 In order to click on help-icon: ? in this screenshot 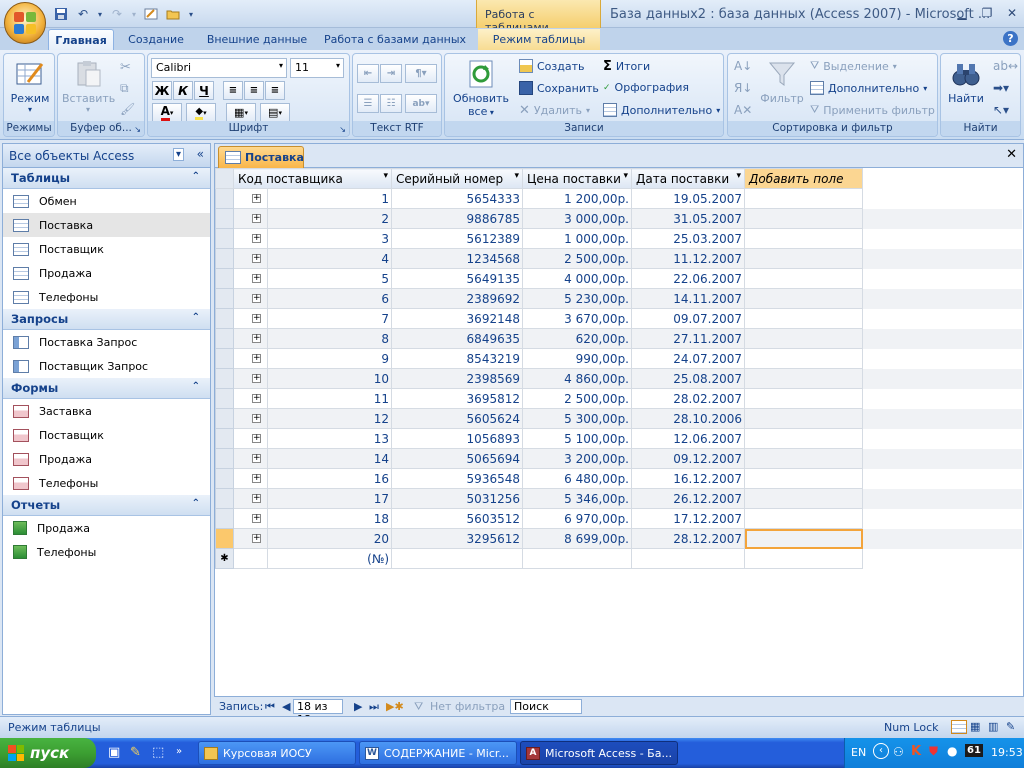, I will do `click(1010, 38)`.